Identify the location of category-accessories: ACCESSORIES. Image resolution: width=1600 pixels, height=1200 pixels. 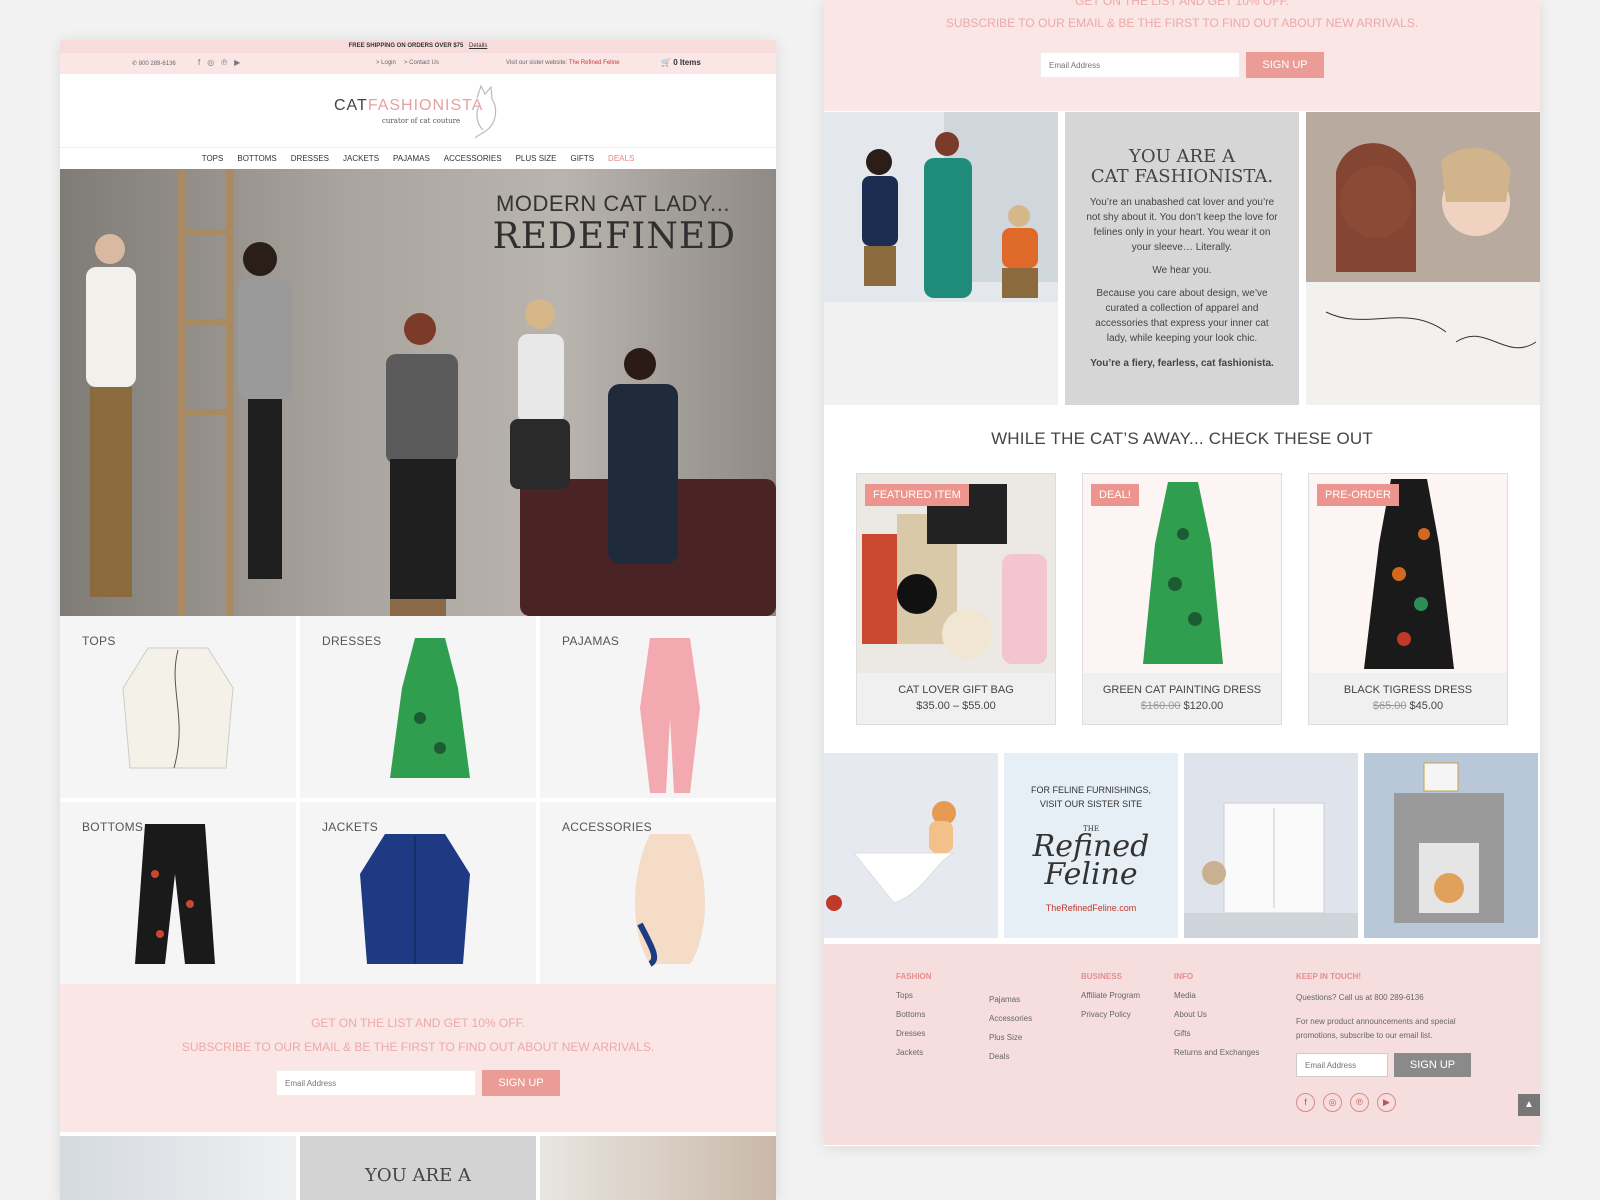
(658, 893).